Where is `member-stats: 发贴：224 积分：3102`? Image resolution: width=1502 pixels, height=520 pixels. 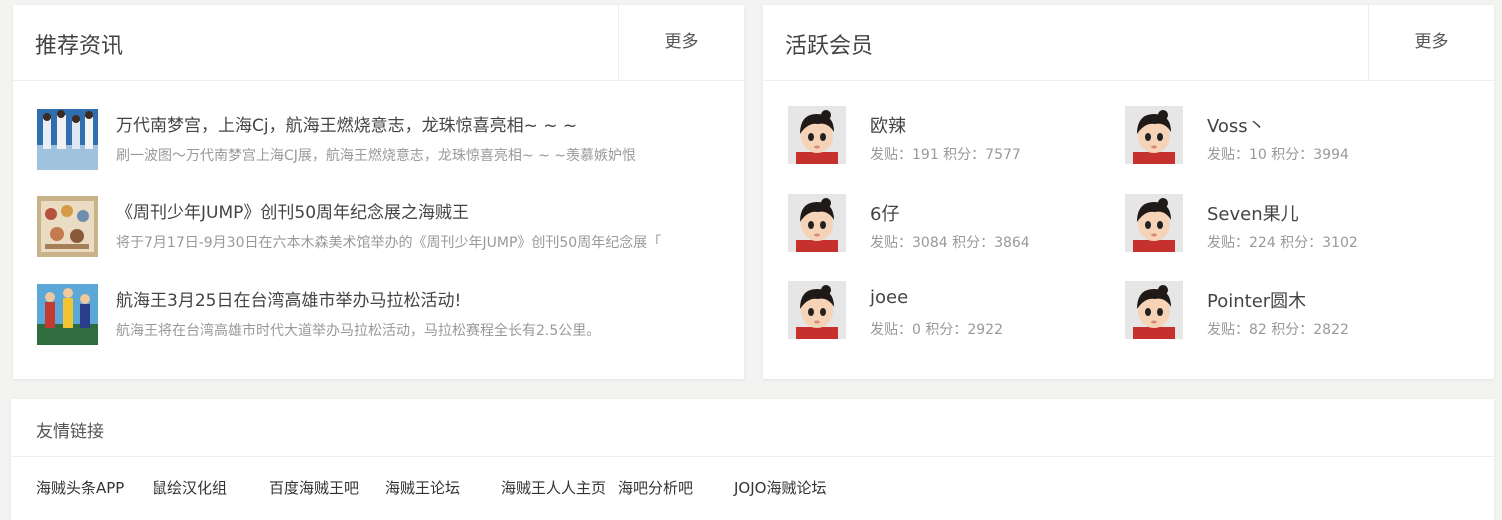 member-stats: 发贴：224 积分：3102 is located at coordinates (1282, 243).